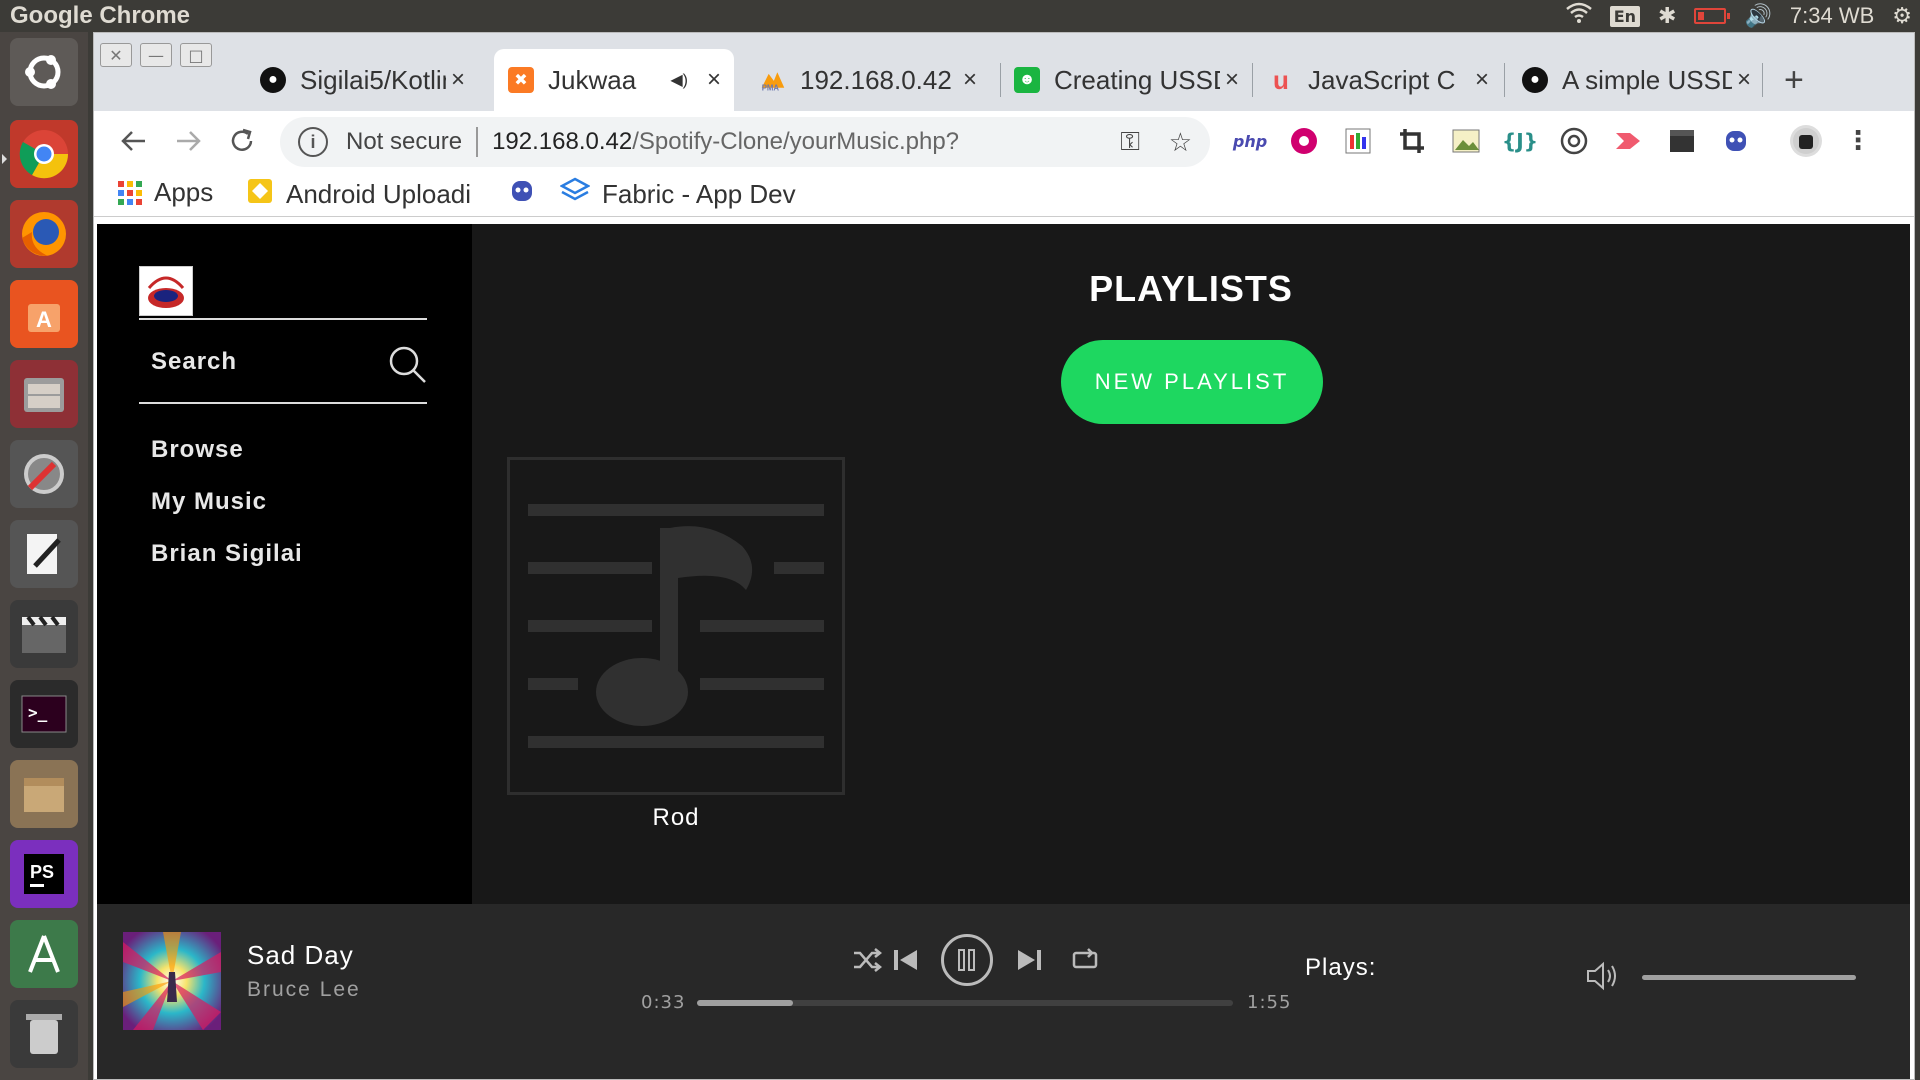 This screenshot has height=1080, width=1920. What do you see at coordinates (313, 142) in the screenshot?
I see `info-icon: i` at bounding box center [313, 142].